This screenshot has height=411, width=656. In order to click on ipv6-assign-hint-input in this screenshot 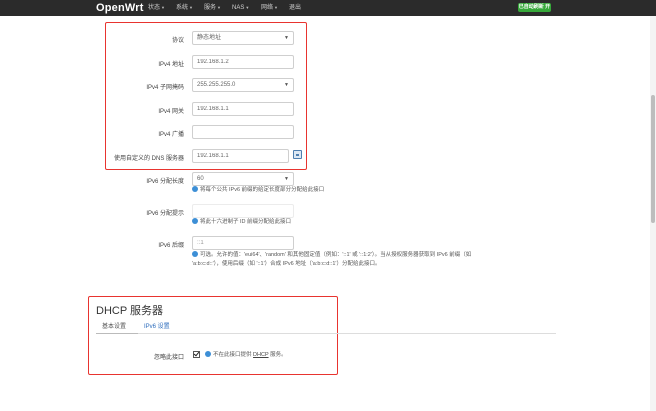, I will do `click(243, 211)`.